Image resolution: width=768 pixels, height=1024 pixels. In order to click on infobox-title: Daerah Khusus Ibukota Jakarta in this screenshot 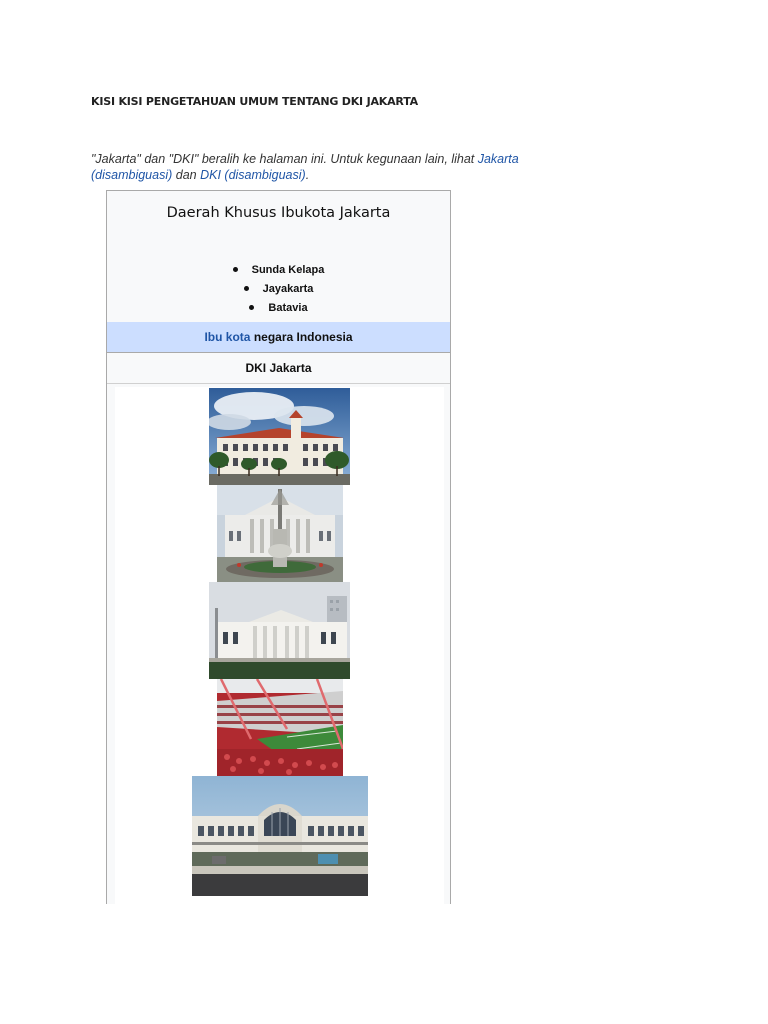, I will do `click(278, 213)`.